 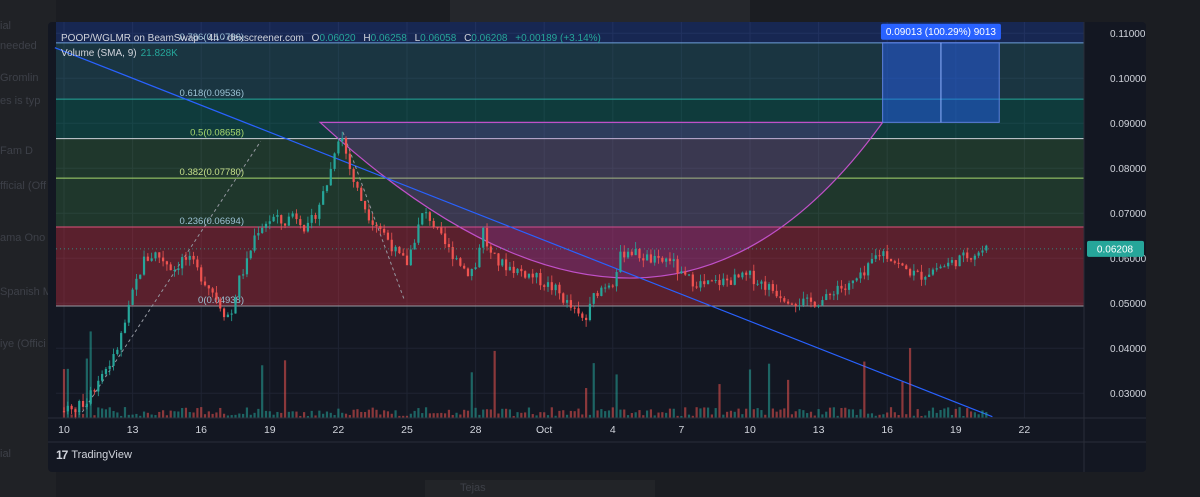 I want to click on volume-label: Volume (SMA, 9), so click(x=99, y=53).